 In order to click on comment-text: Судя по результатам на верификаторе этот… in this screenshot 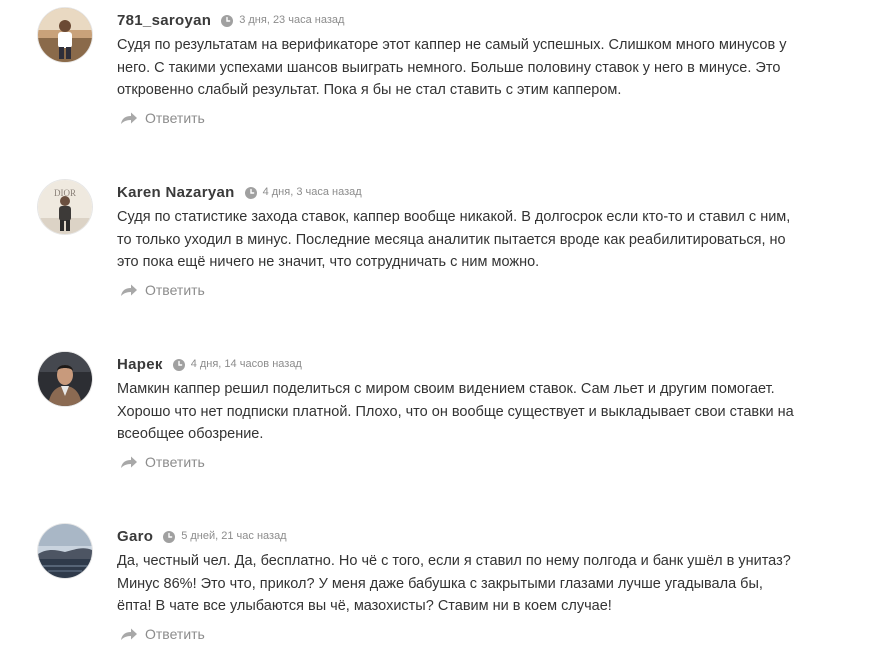, I will do `click(452, 67)`.